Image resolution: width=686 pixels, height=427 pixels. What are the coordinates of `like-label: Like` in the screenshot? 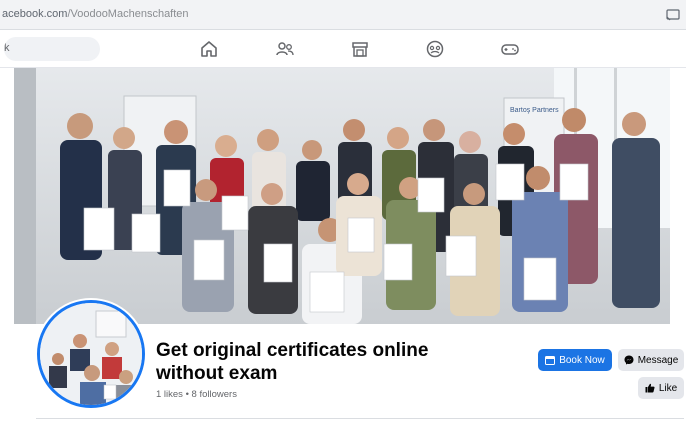 It's located at (668, 388).